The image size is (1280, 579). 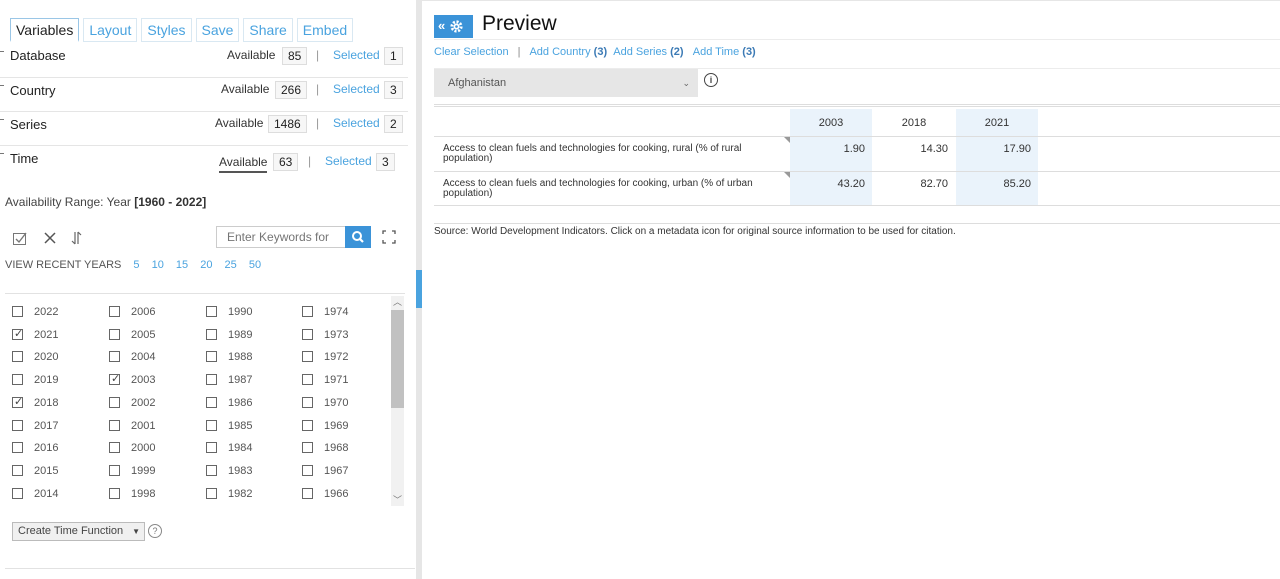 I want to click on available-count: 266, so click(x=291, y=90).